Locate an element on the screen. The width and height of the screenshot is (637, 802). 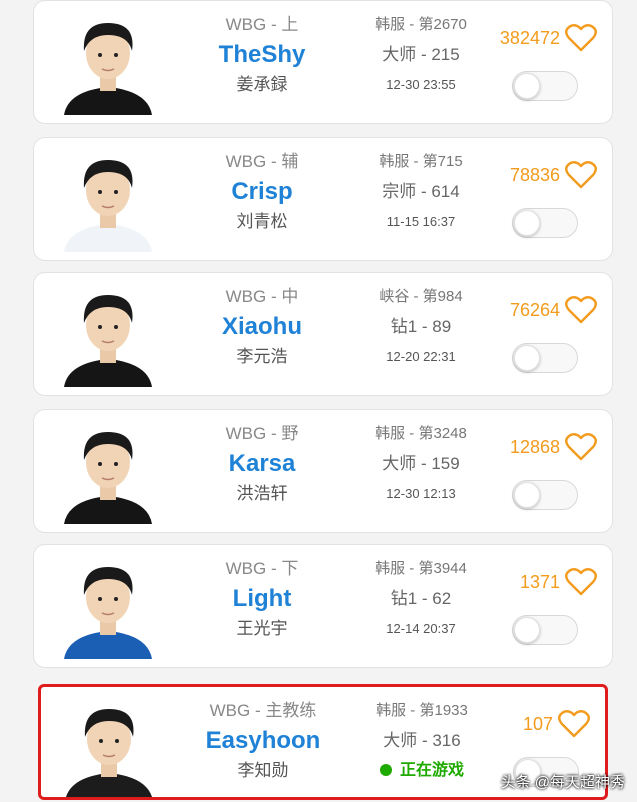
like-count: 107 is located at coordinates (537, 723).